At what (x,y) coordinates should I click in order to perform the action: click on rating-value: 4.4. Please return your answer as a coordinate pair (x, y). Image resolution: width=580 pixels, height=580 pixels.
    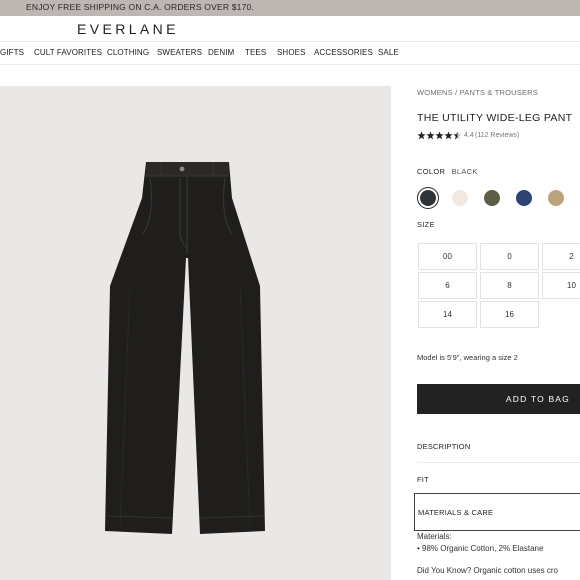
    Looking at the image, I should click on (469, 135).